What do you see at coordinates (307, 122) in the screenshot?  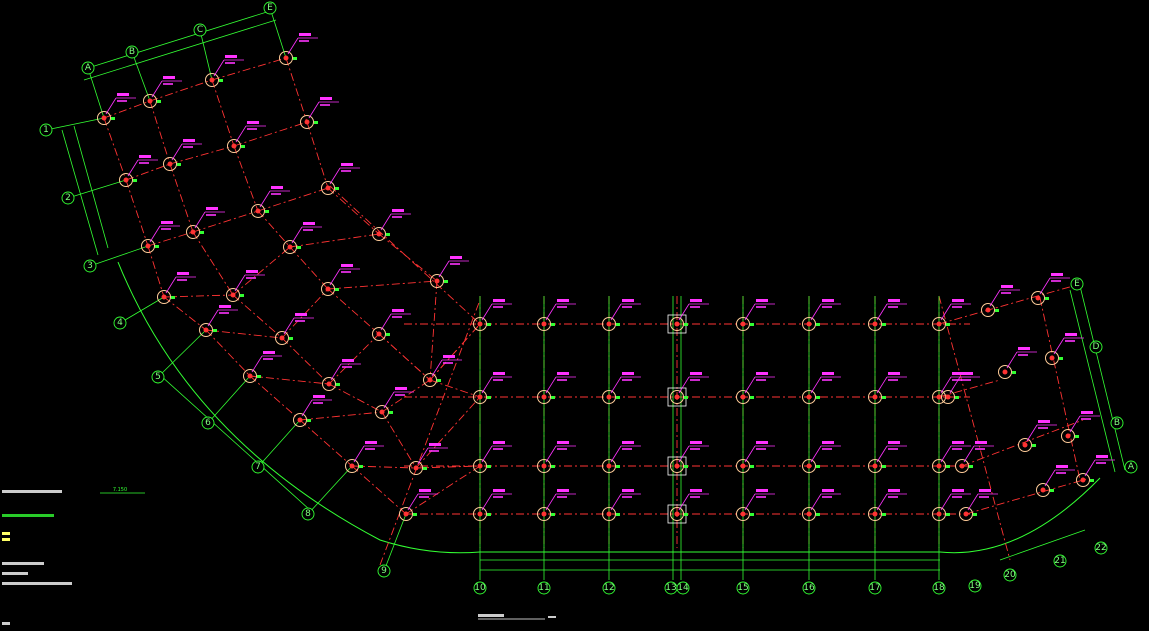 I see `column-left-1-3-core` at bounding box center [307, 122].